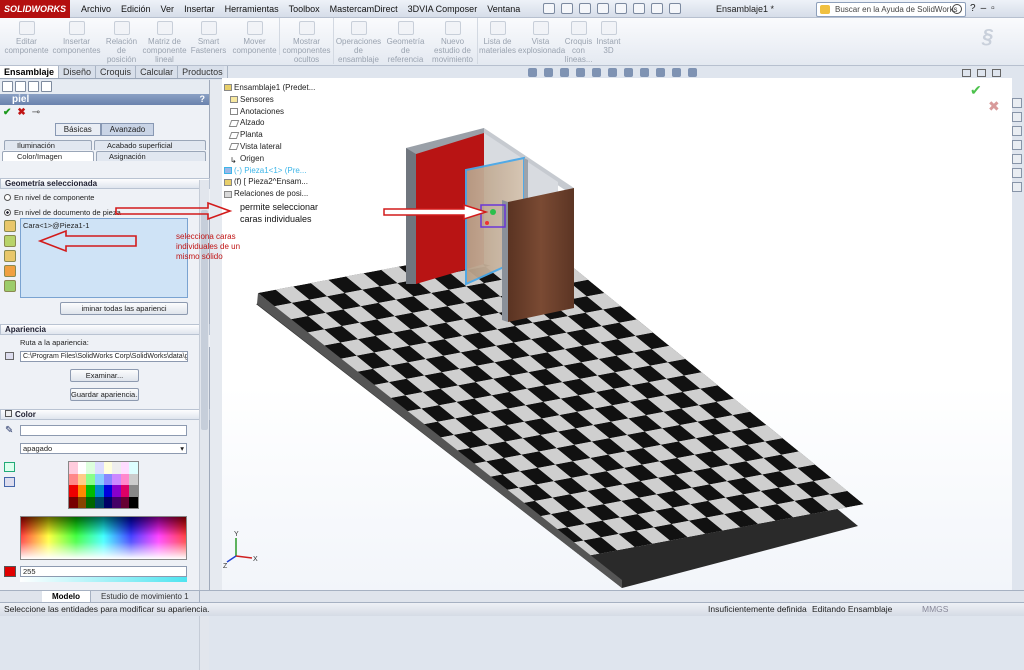  Describe the element at coordinates (145, 596) in the screenshot. I see `tab-estudio-movimiento: Estudio de movimiento 1` at that location.